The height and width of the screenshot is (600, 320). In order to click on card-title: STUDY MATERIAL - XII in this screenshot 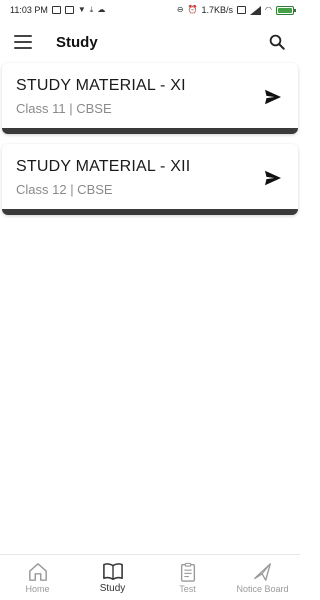, I will do `click(103, 166)`.